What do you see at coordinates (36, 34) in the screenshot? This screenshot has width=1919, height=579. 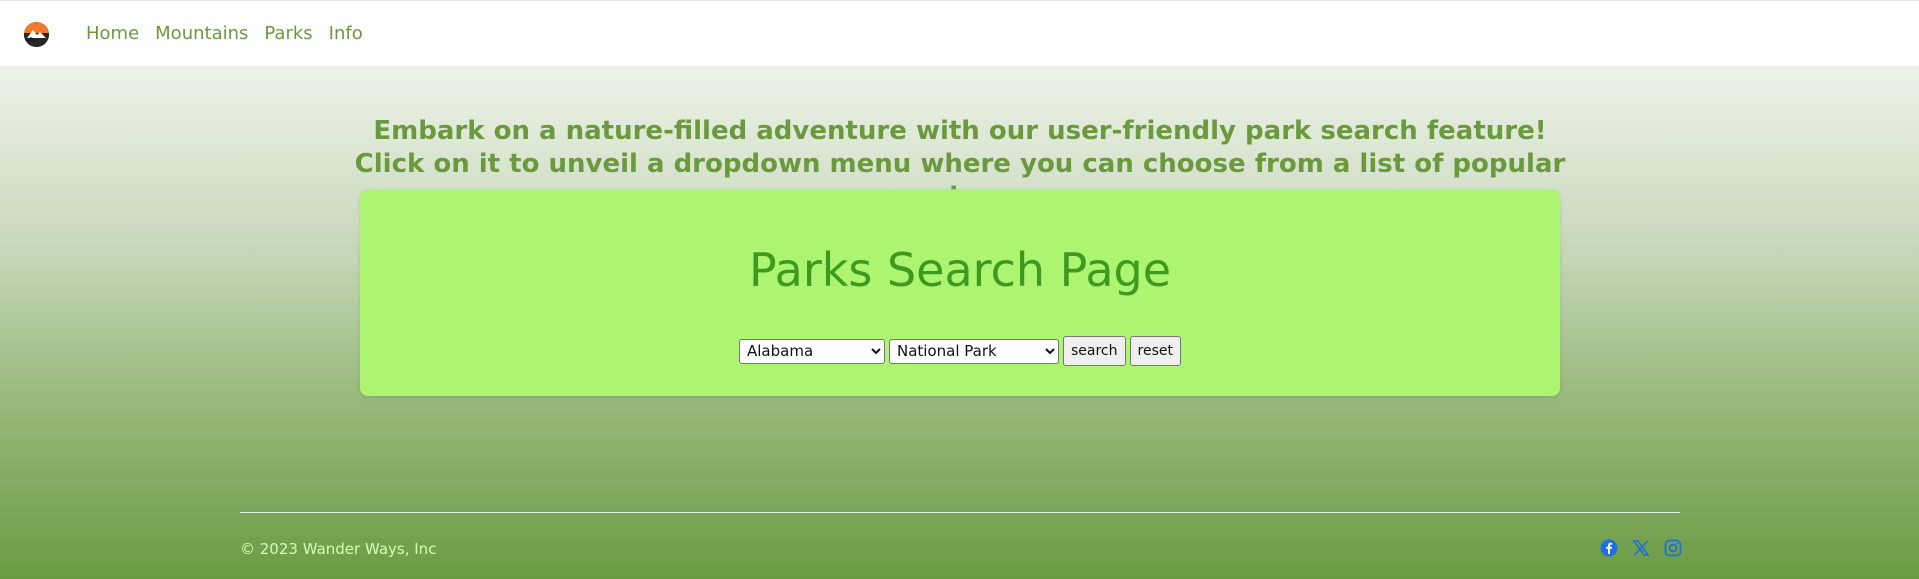 I see `mountain-logo-icon` at bounding box center [36, 34].